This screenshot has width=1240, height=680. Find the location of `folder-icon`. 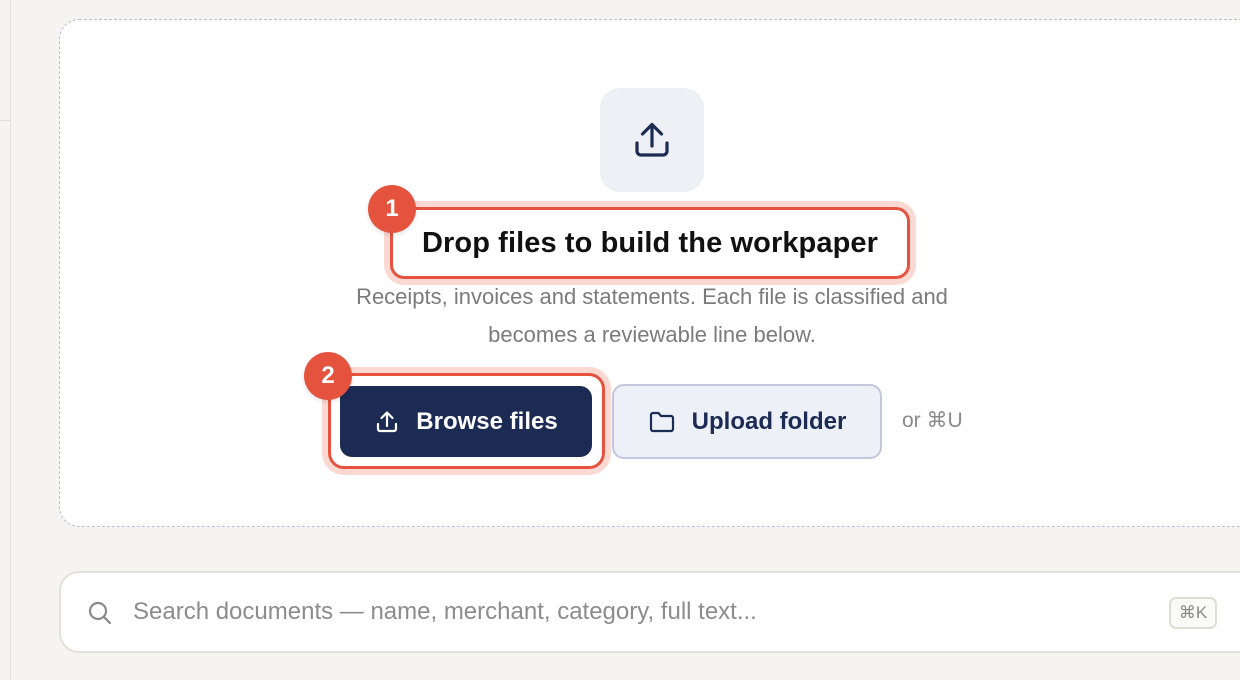

folder-icon is located at coordinates (661, 421).